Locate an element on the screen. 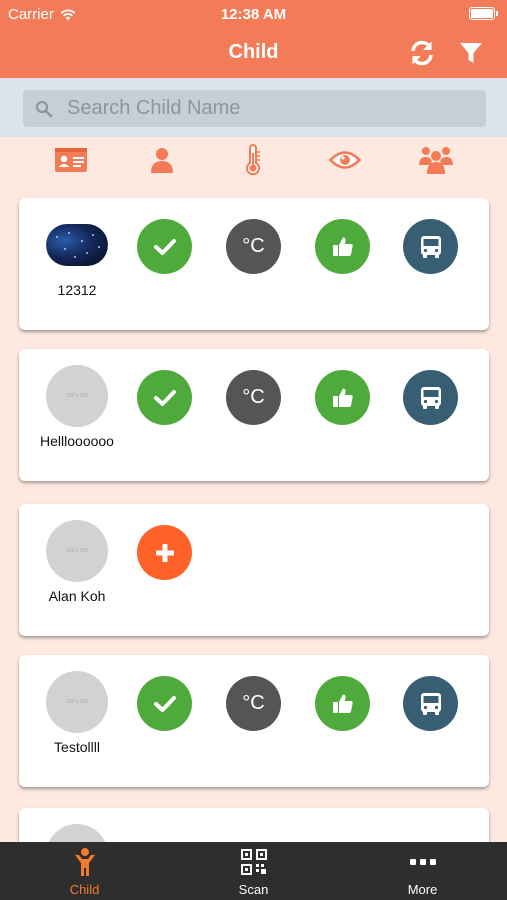 This screenshot has width=507, height=900. refresh-button is located at coordinates (422, 53).